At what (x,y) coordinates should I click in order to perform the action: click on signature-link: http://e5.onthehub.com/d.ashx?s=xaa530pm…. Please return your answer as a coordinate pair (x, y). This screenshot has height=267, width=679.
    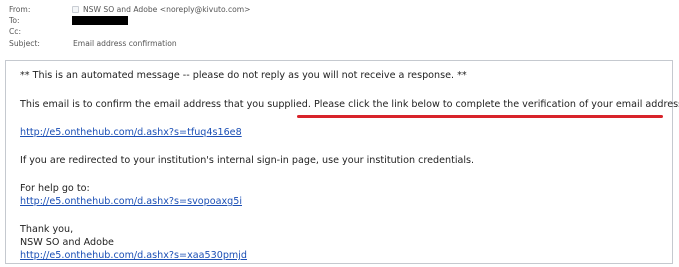
    Looking at the image, I should click on (133, 255).